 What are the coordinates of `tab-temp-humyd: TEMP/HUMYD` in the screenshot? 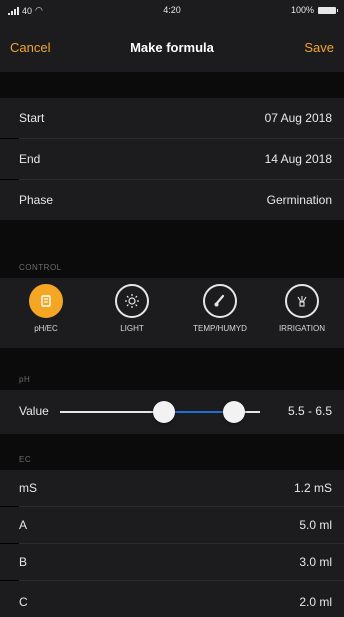 It's located at (220, 308).